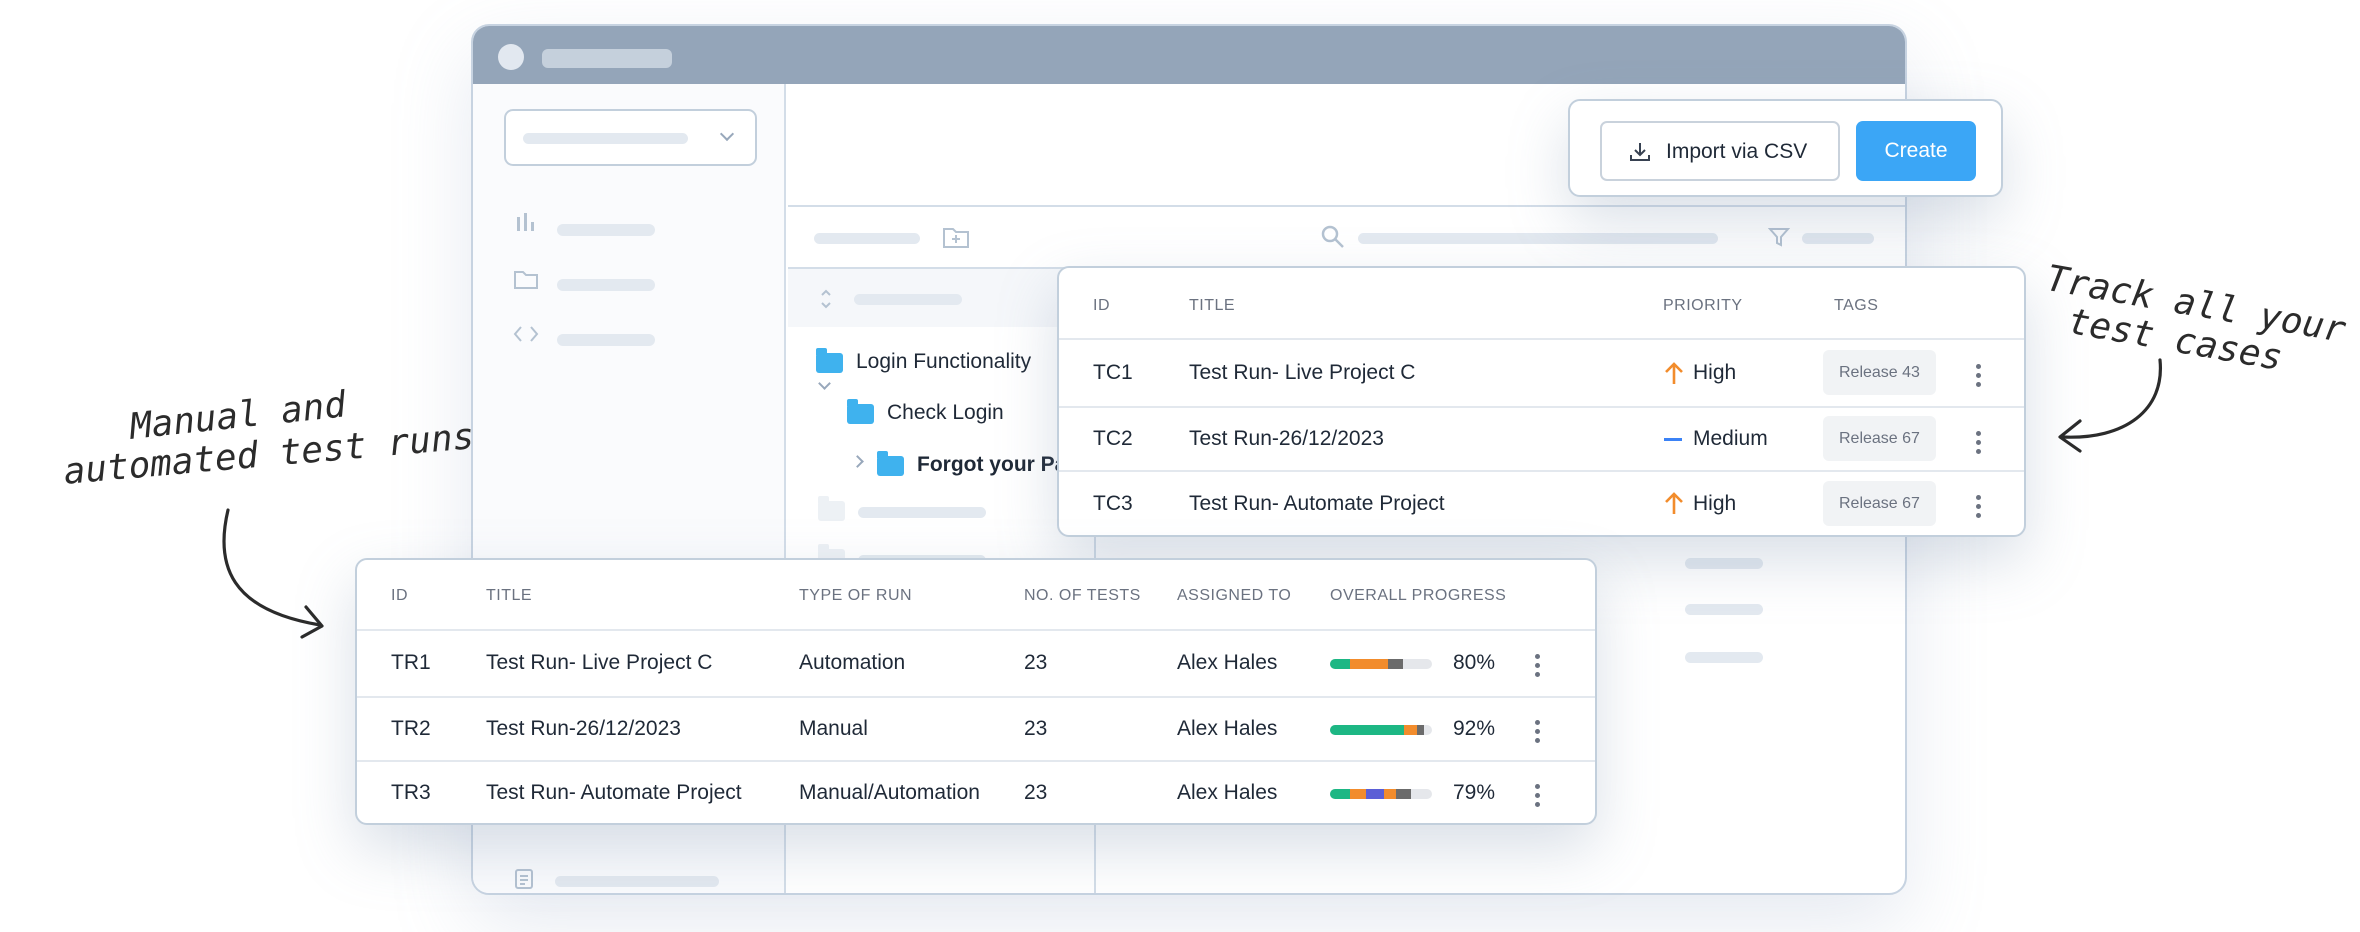 Image resolution: width=2360 pixels, height=932 pixels. Describe the element at coordinates (1538, 238) in the screenshot. I see `search-placeholder` at that location.